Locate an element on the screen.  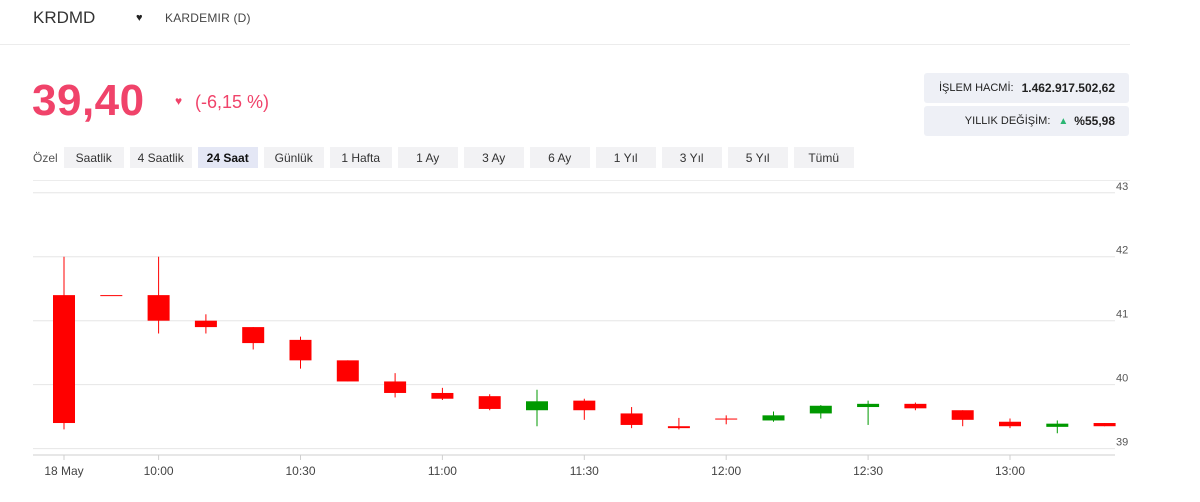
volume-value: 1.462.917.502,62 is located at coordinates (1068, 88).